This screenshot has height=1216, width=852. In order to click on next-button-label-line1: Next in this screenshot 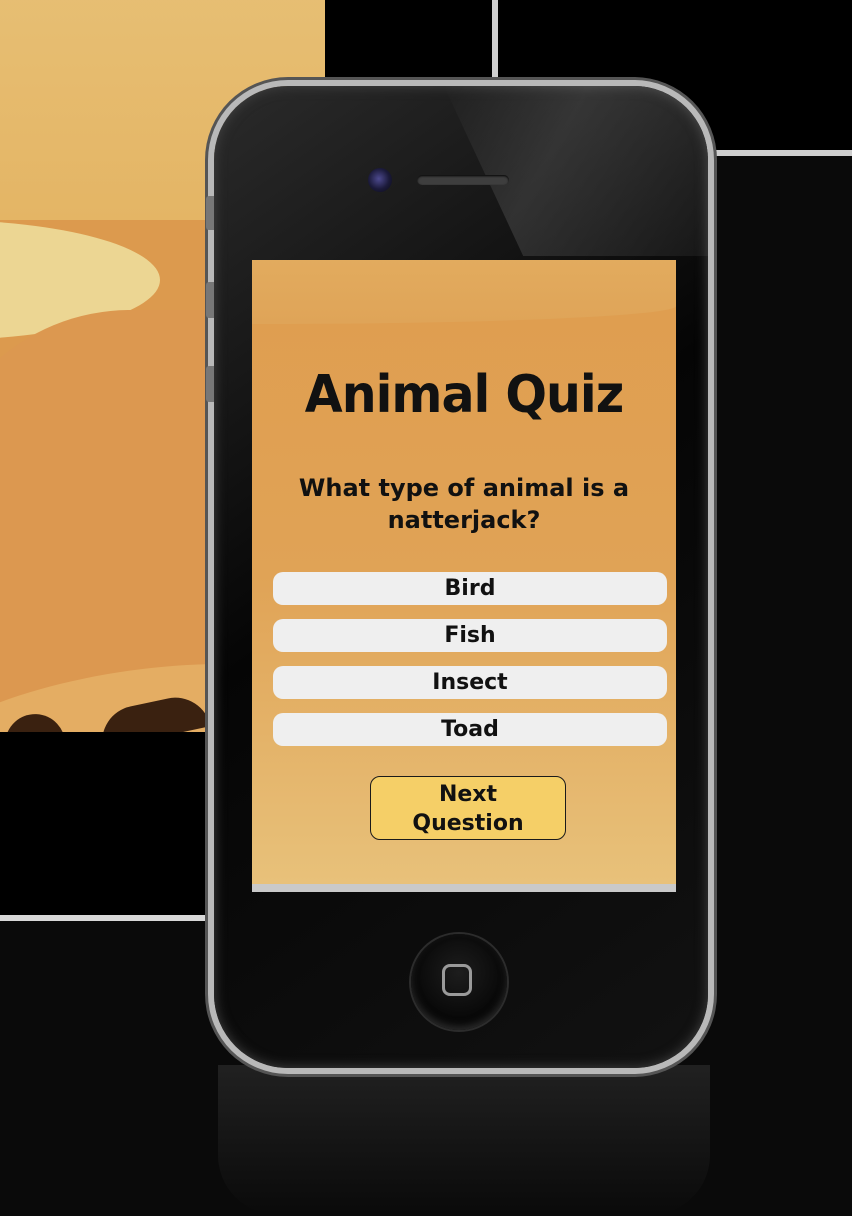, I will do `click(468, 794)`.